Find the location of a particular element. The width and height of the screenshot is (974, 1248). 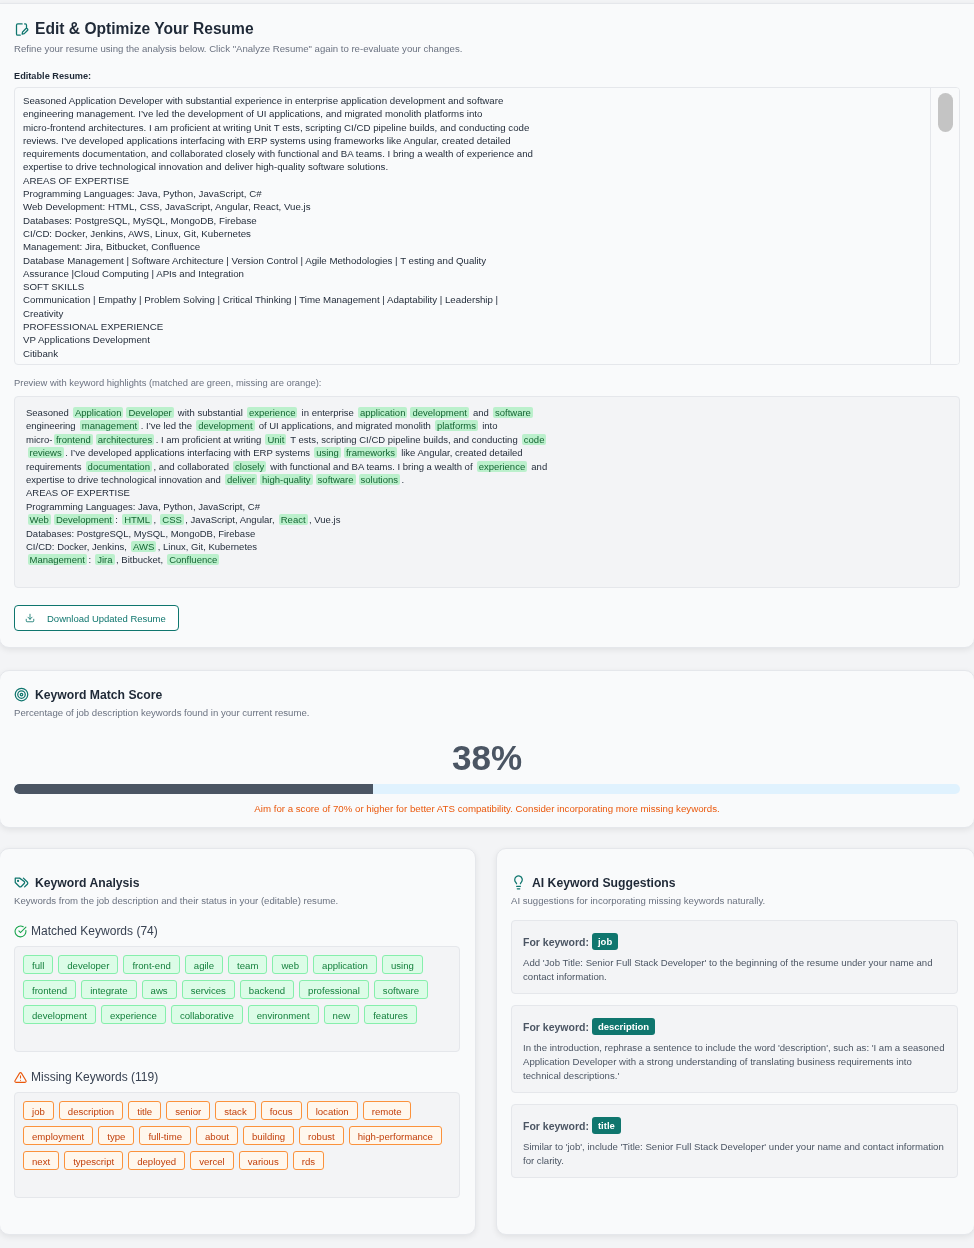

tags-icon is located at coordinates (21, 882).